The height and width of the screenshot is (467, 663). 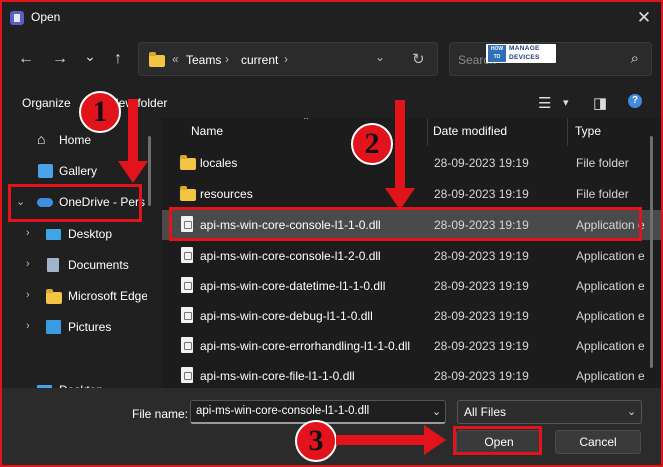 What do you see at coordinates (219, 163) in the screenshot?
I see `file-name: locales` at bounding box center [219, 163].